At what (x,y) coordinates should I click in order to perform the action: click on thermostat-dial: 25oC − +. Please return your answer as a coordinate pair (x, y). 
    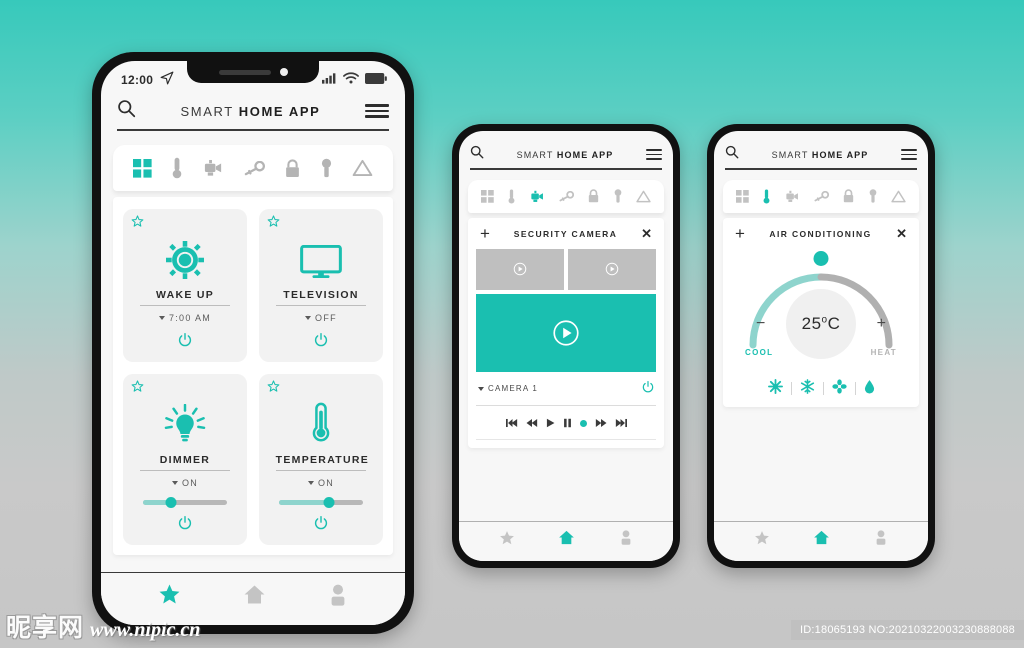
    Looking at the image, I should click on (821, 304).